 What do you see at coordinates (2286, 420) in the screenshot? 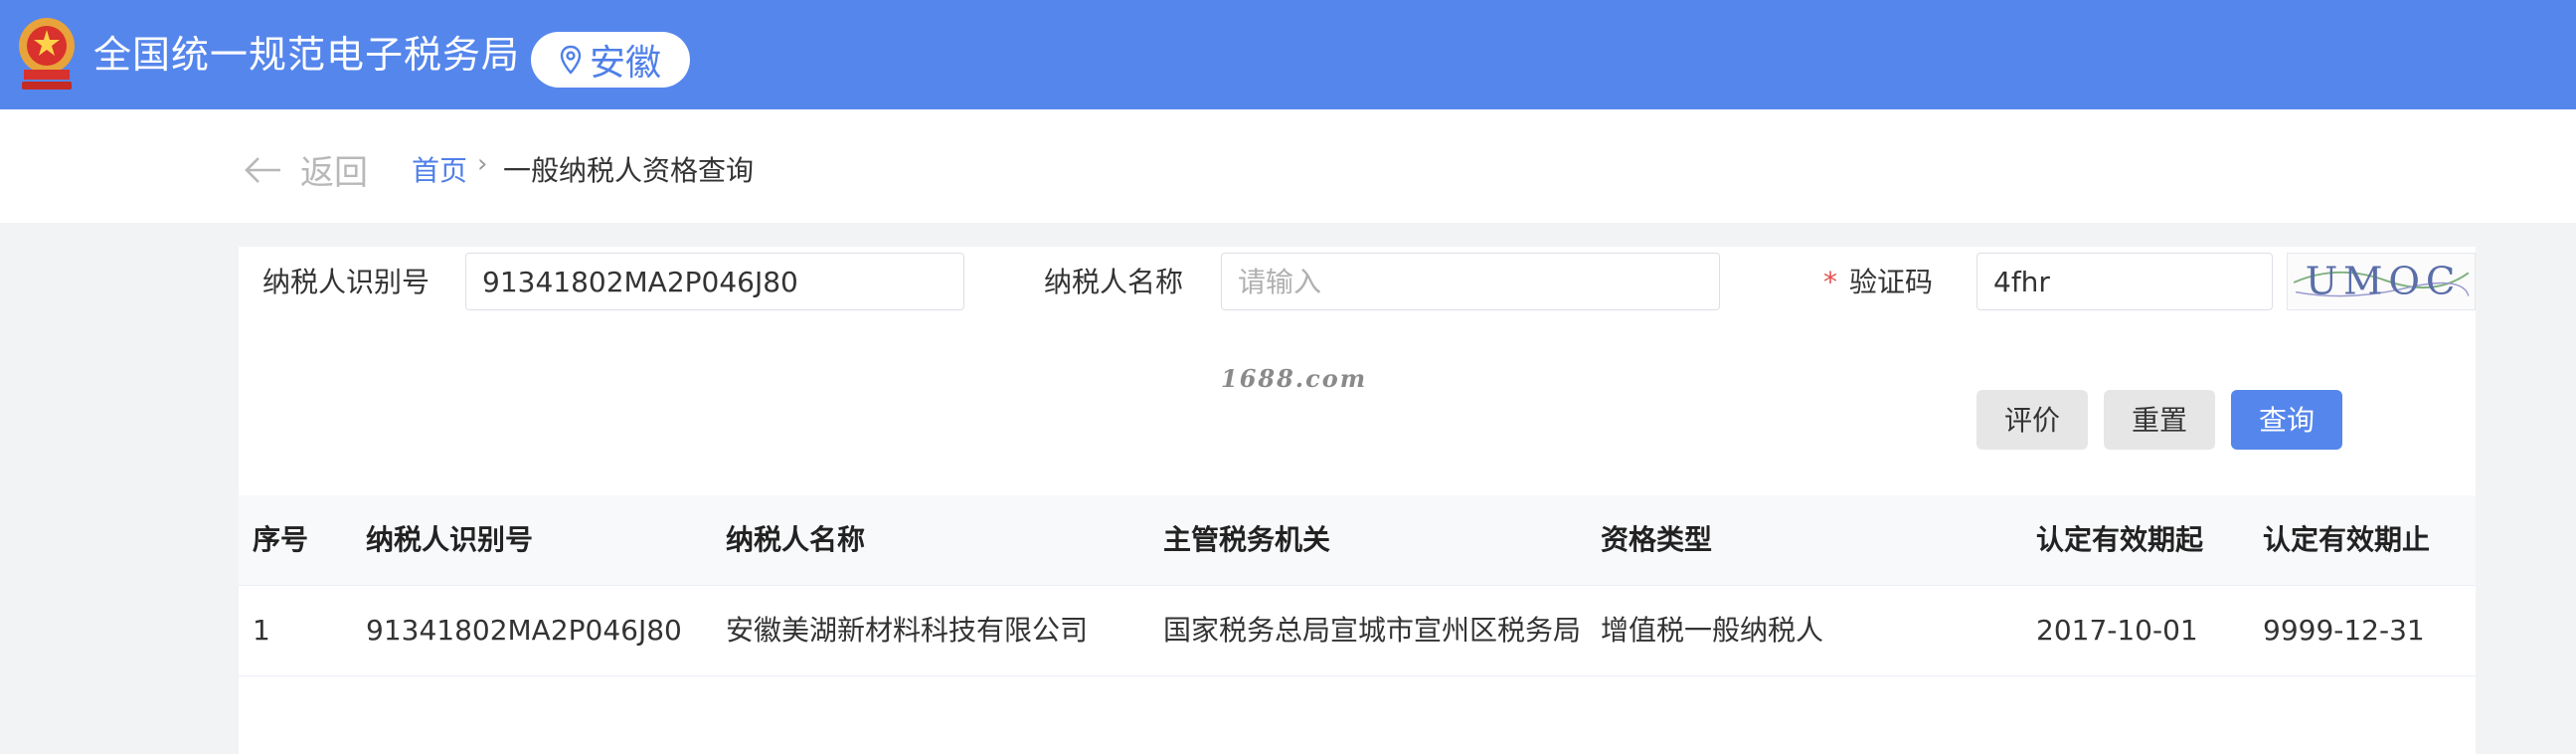
I see `query-button: 查询` at bounding box center [2286, 420].